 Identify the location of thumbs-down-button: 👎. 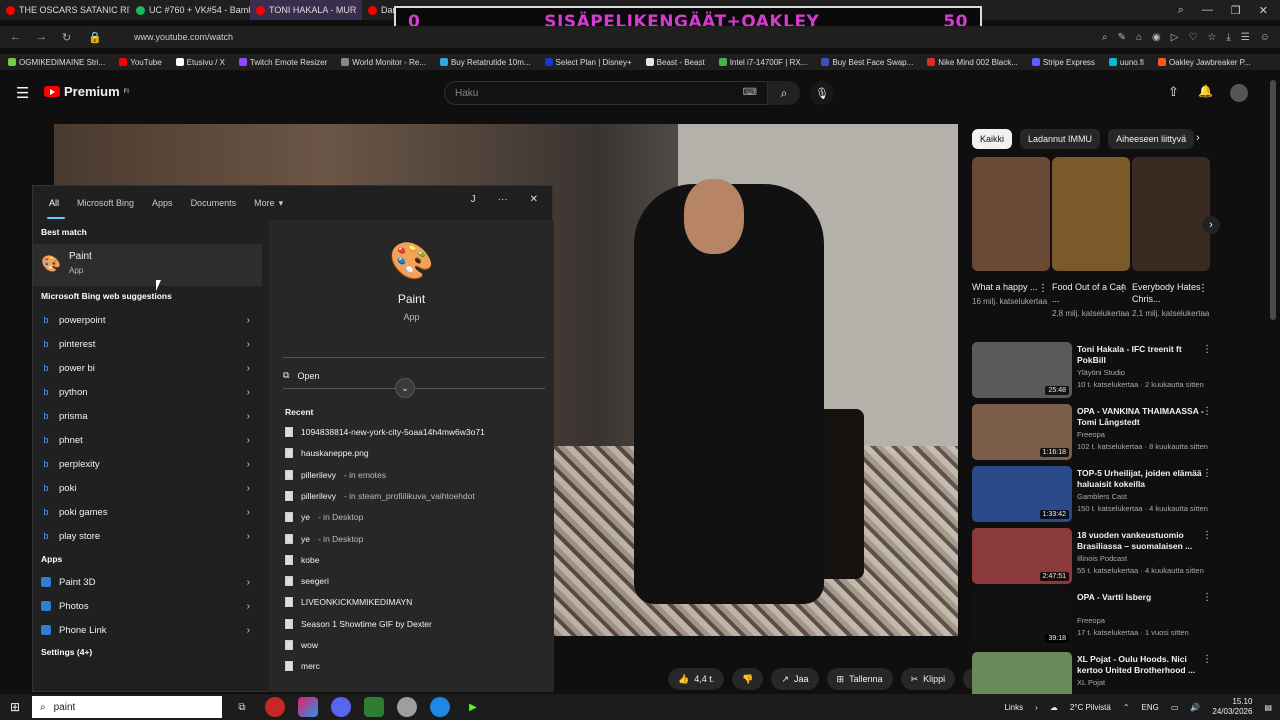
(748, 679).